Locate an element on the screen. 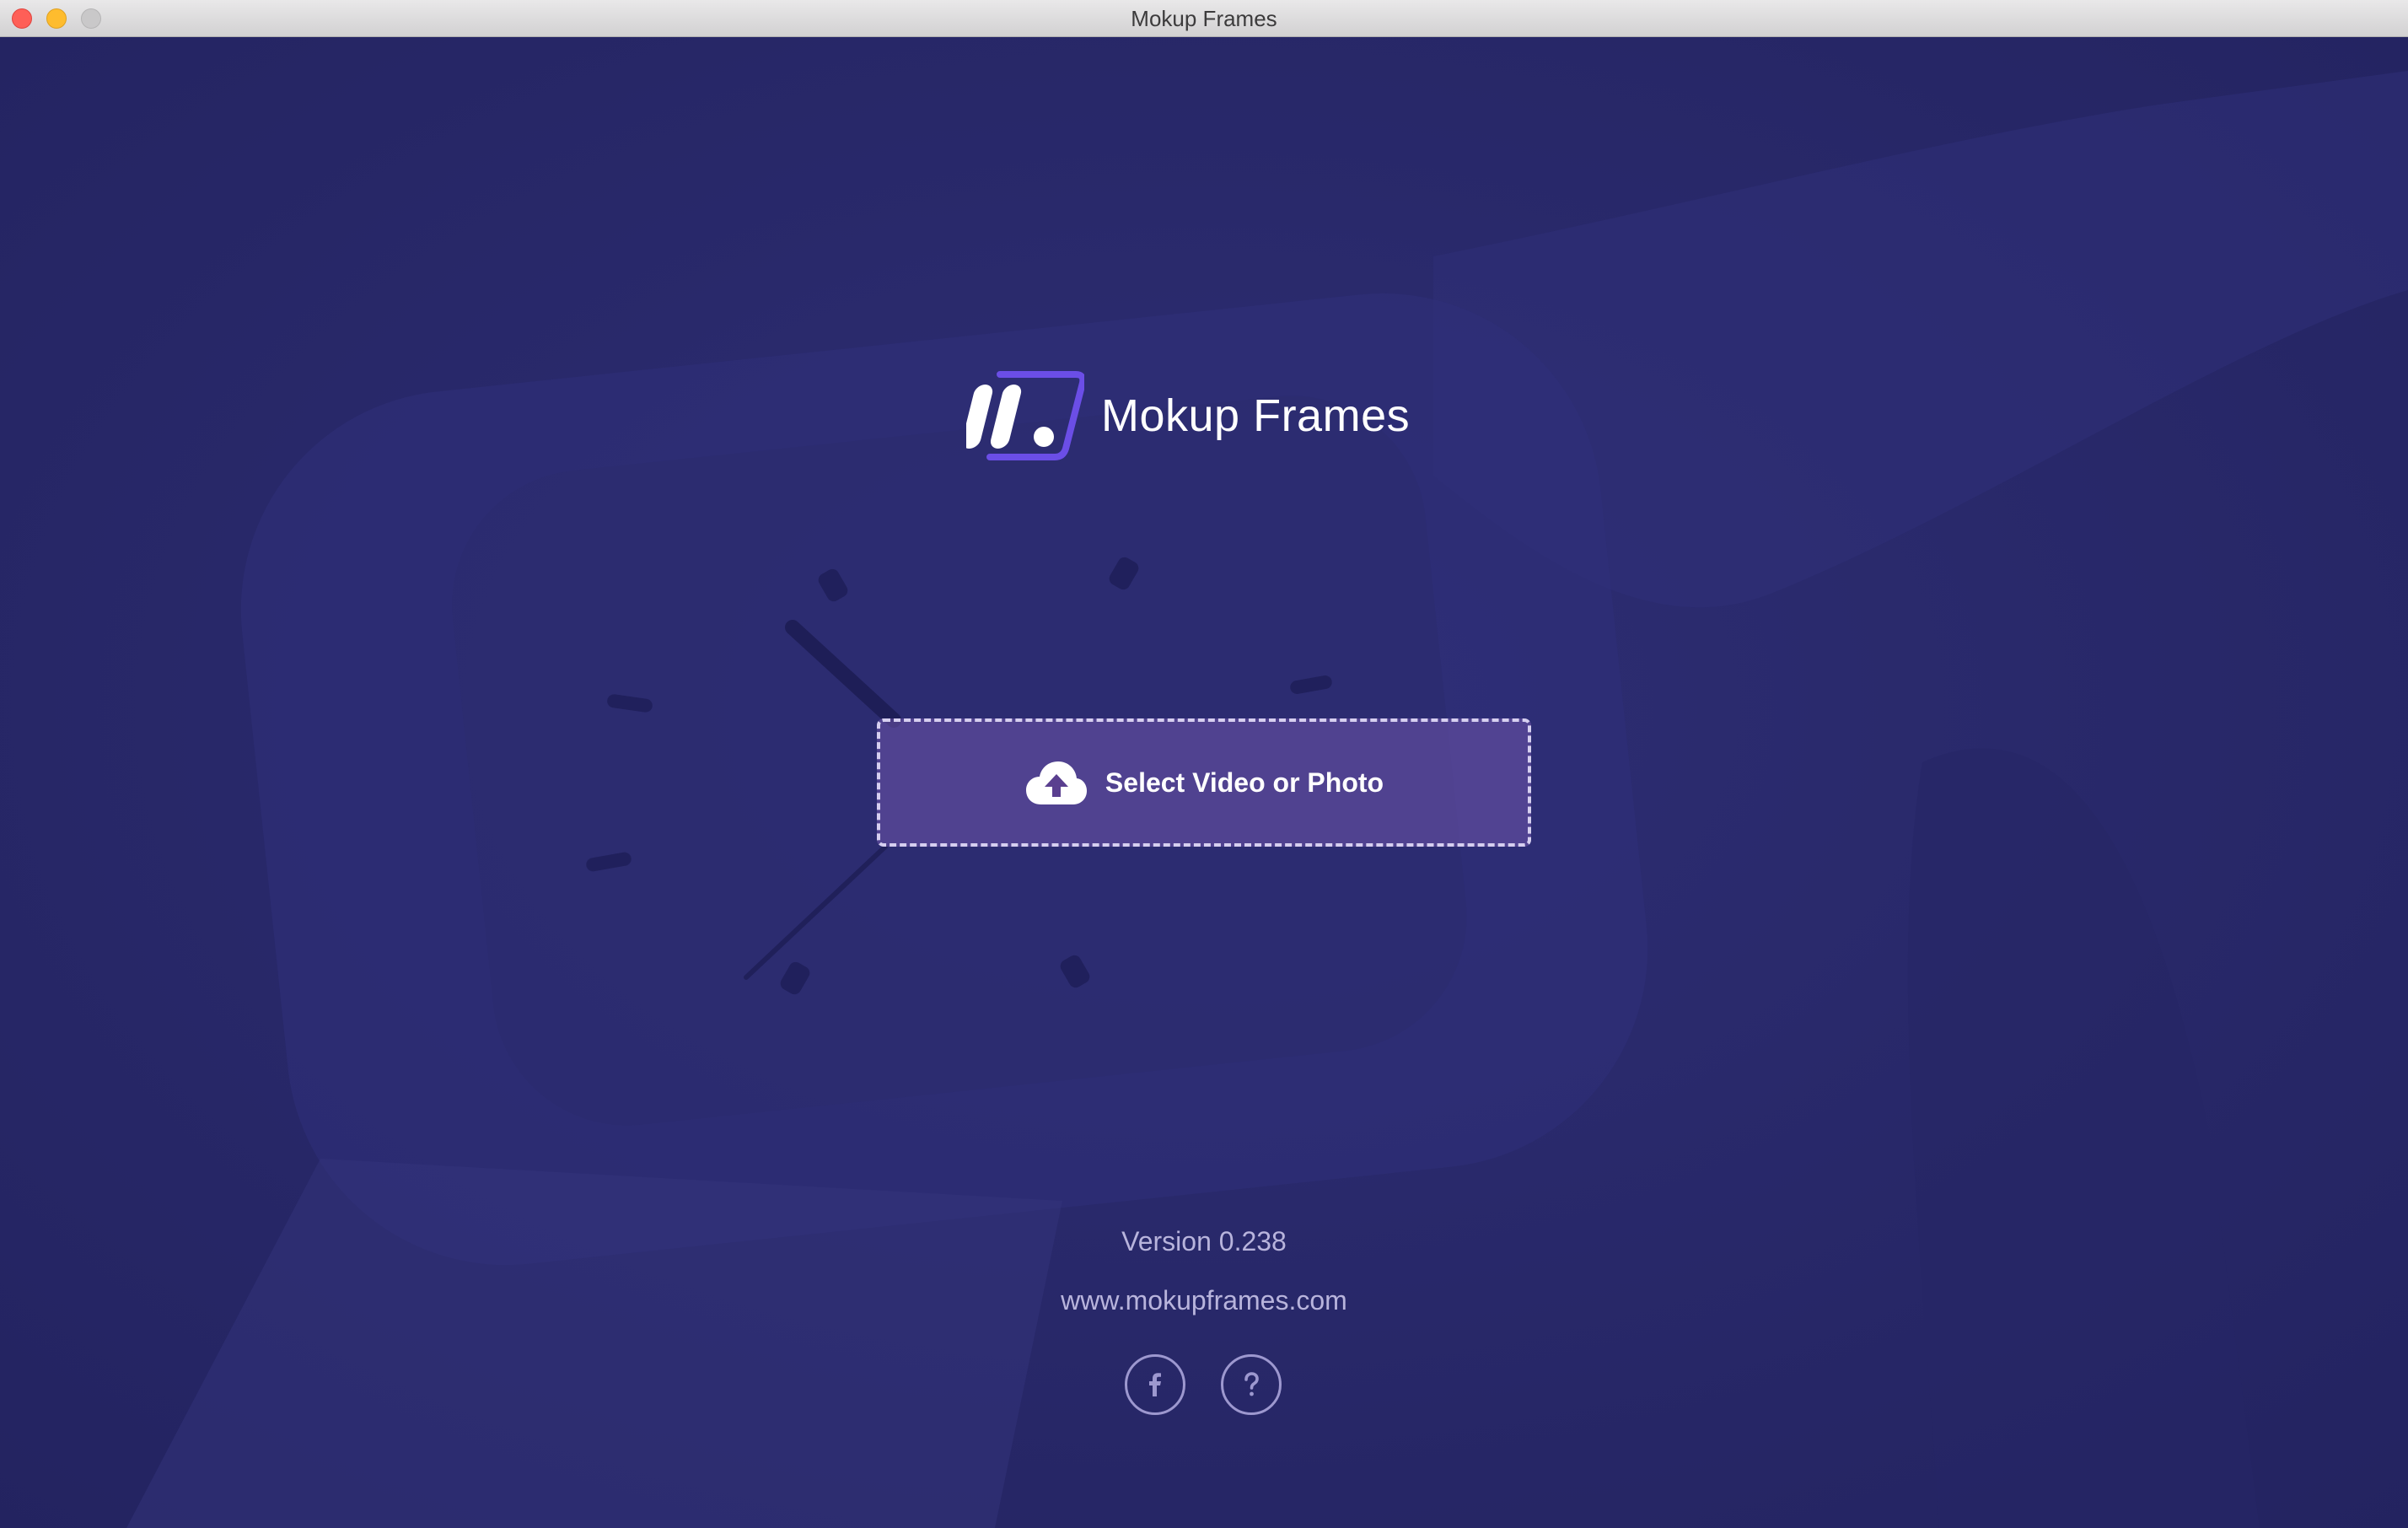  title-bar: Mokup Frames is located at coordinates (1204, 18).